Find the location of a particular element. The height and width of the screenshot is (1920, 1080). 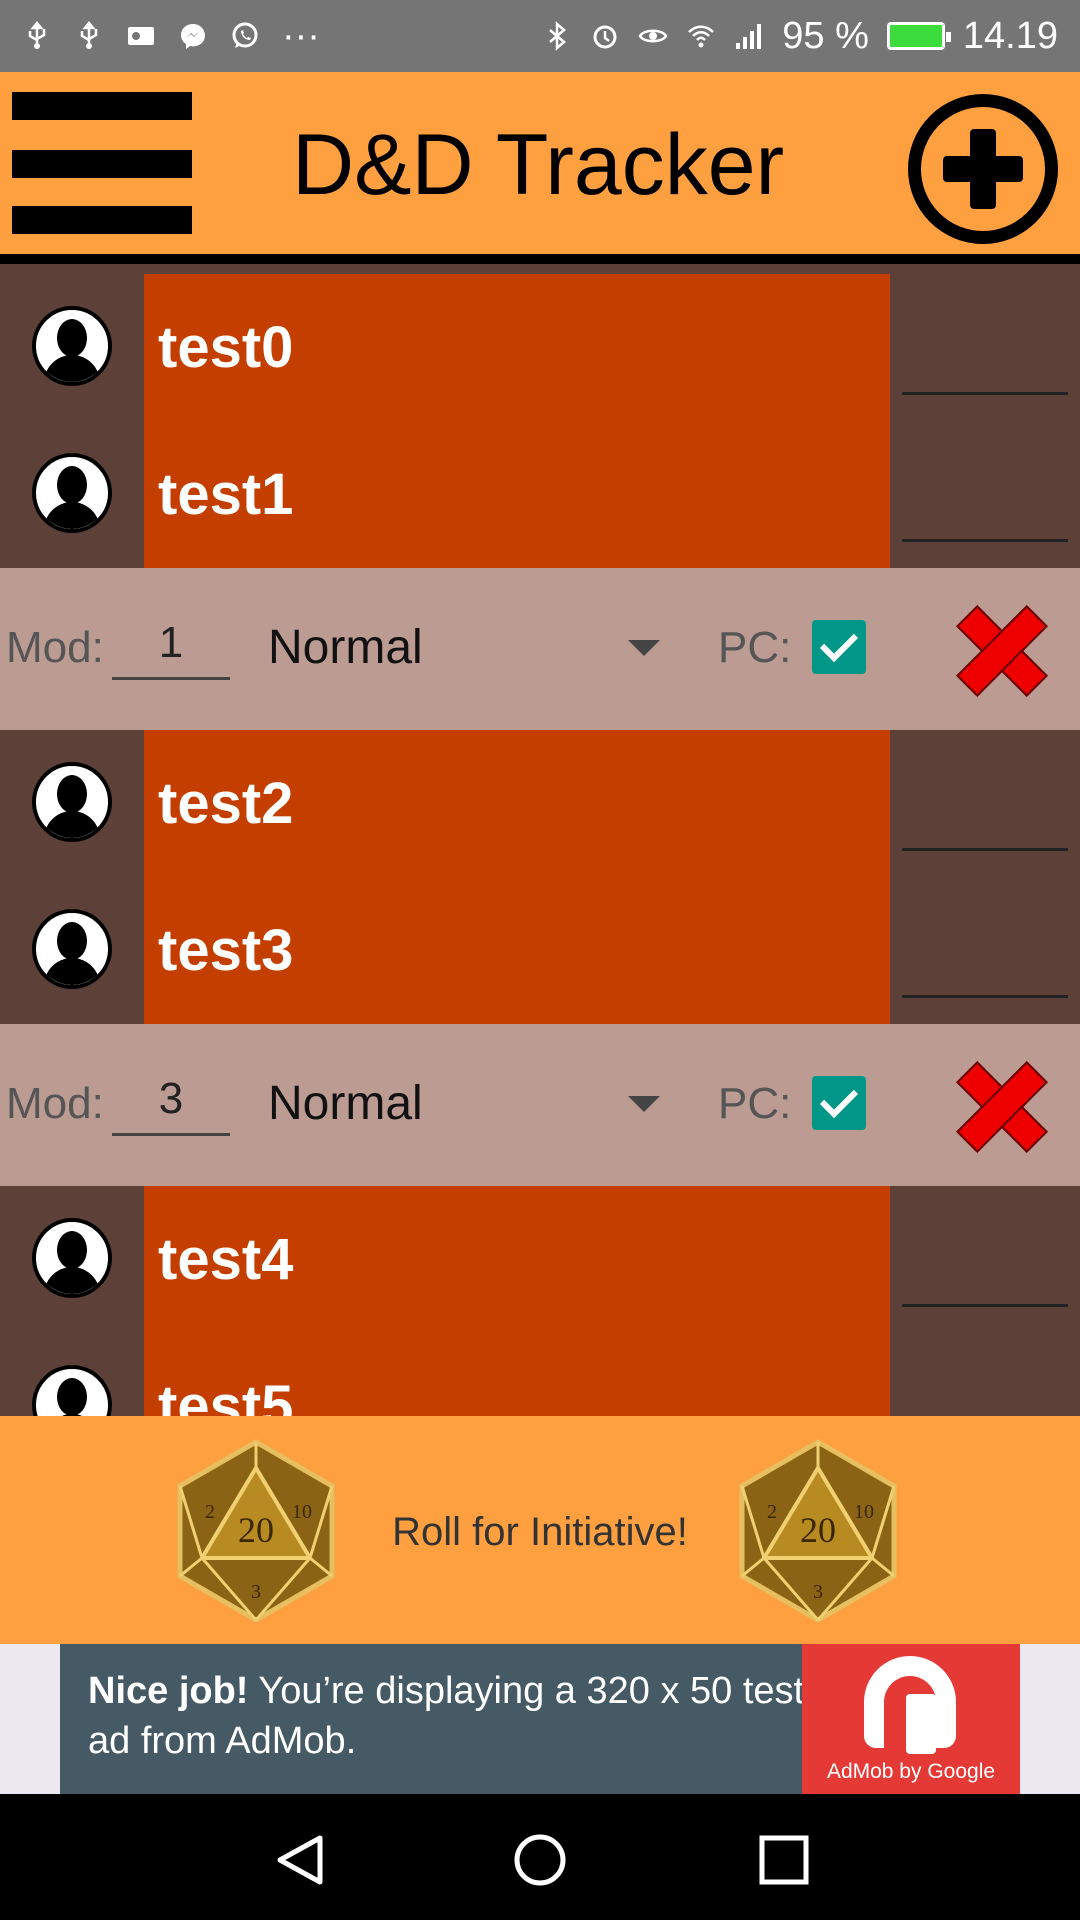

clock: 14.19 is located at coordinates (1010, 35).